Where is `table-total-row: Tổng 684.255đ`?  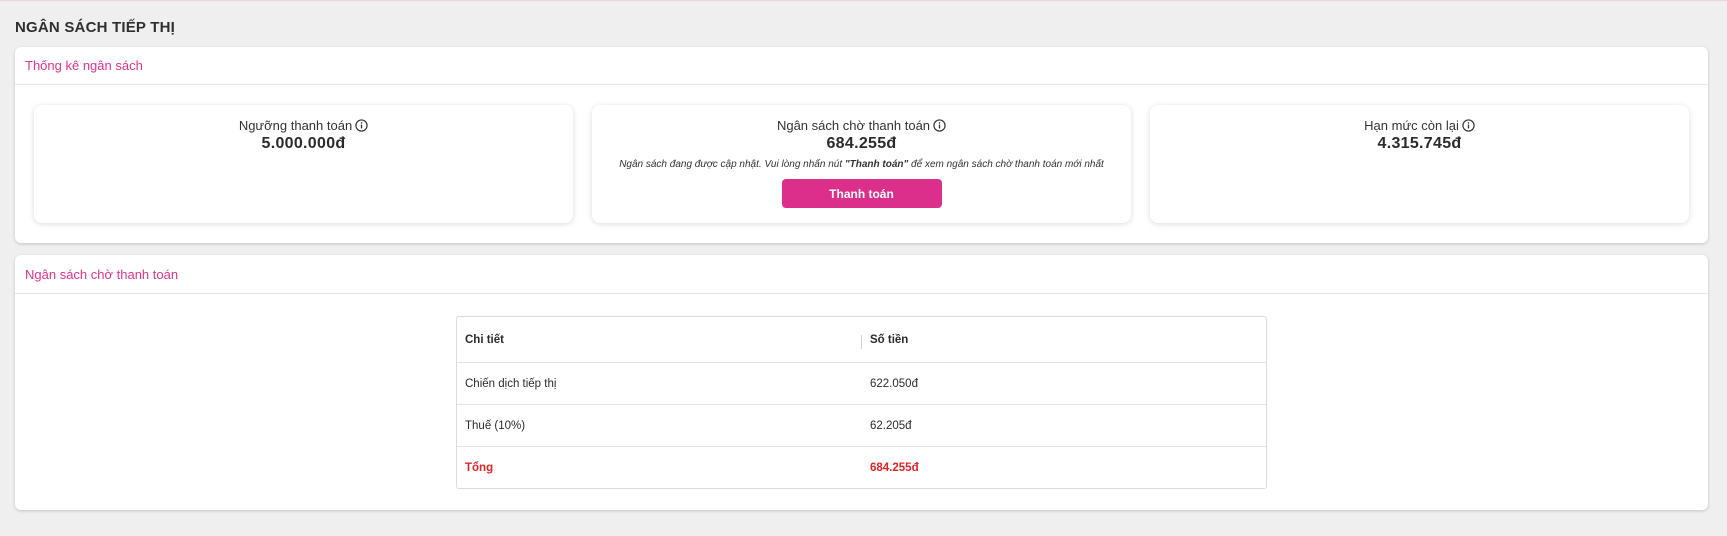 table-total-row: Tổng 684.255đ is located at coordinates (861, 467).